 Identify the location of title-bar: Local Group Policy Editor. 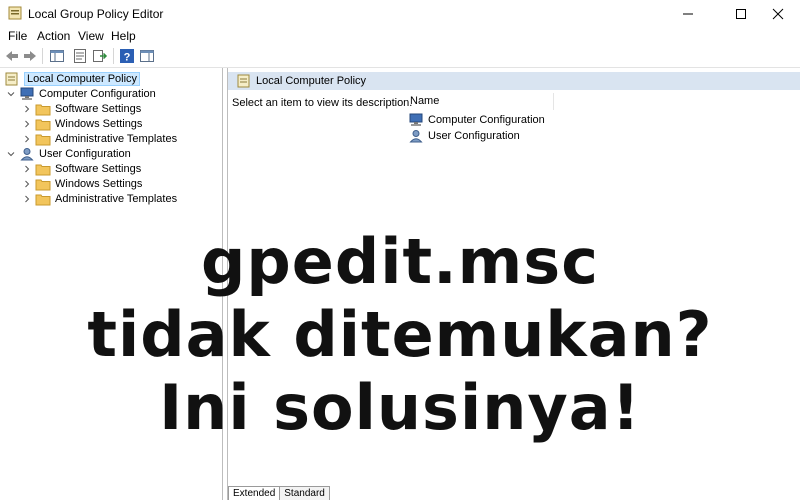
(400, 13).